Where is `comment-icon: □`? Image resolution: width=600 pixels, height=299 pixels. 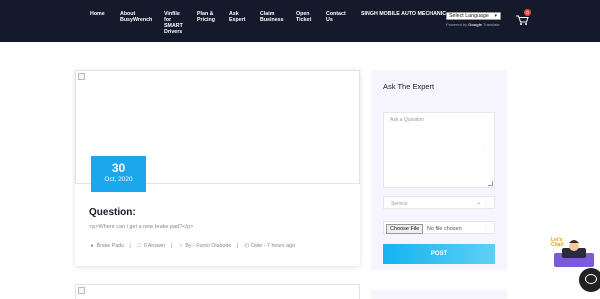
comment-icon: □ is located at coordinates (139, 246).